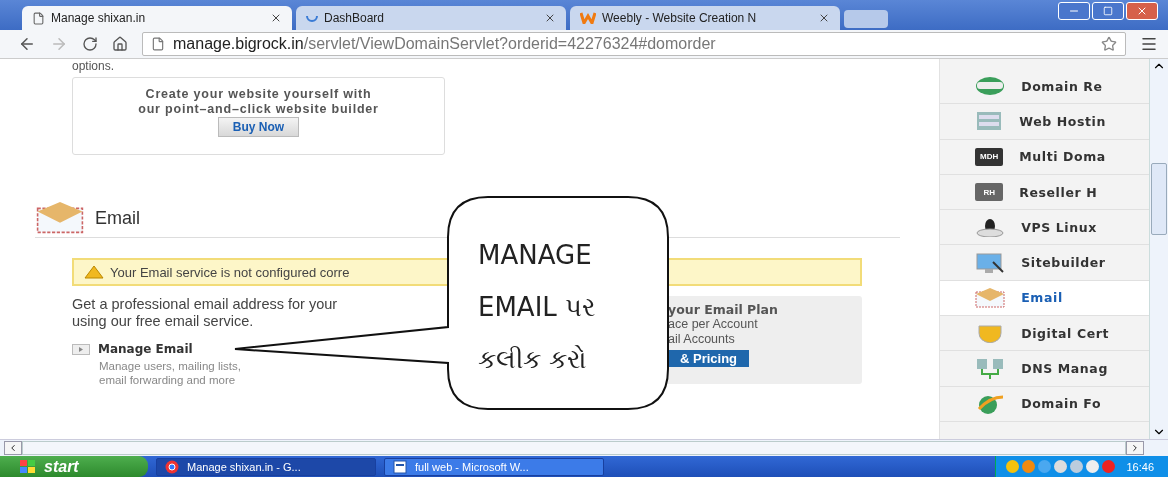  What do you see at coordinates (1044, 404) in the screenshot?
I see `sidebar-item: Domain Fo` at bounding box center [1044, 404].